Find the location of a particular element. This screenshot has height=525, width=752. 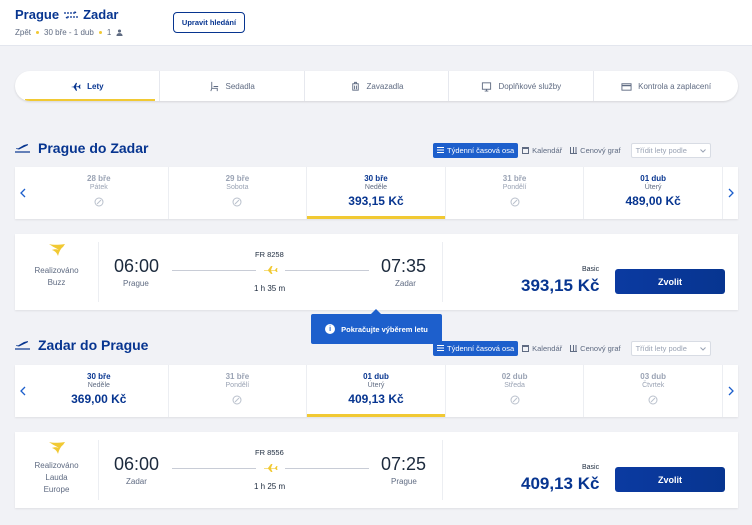

date-option: 28 bře Pátek is located at coordinates (99, 193).